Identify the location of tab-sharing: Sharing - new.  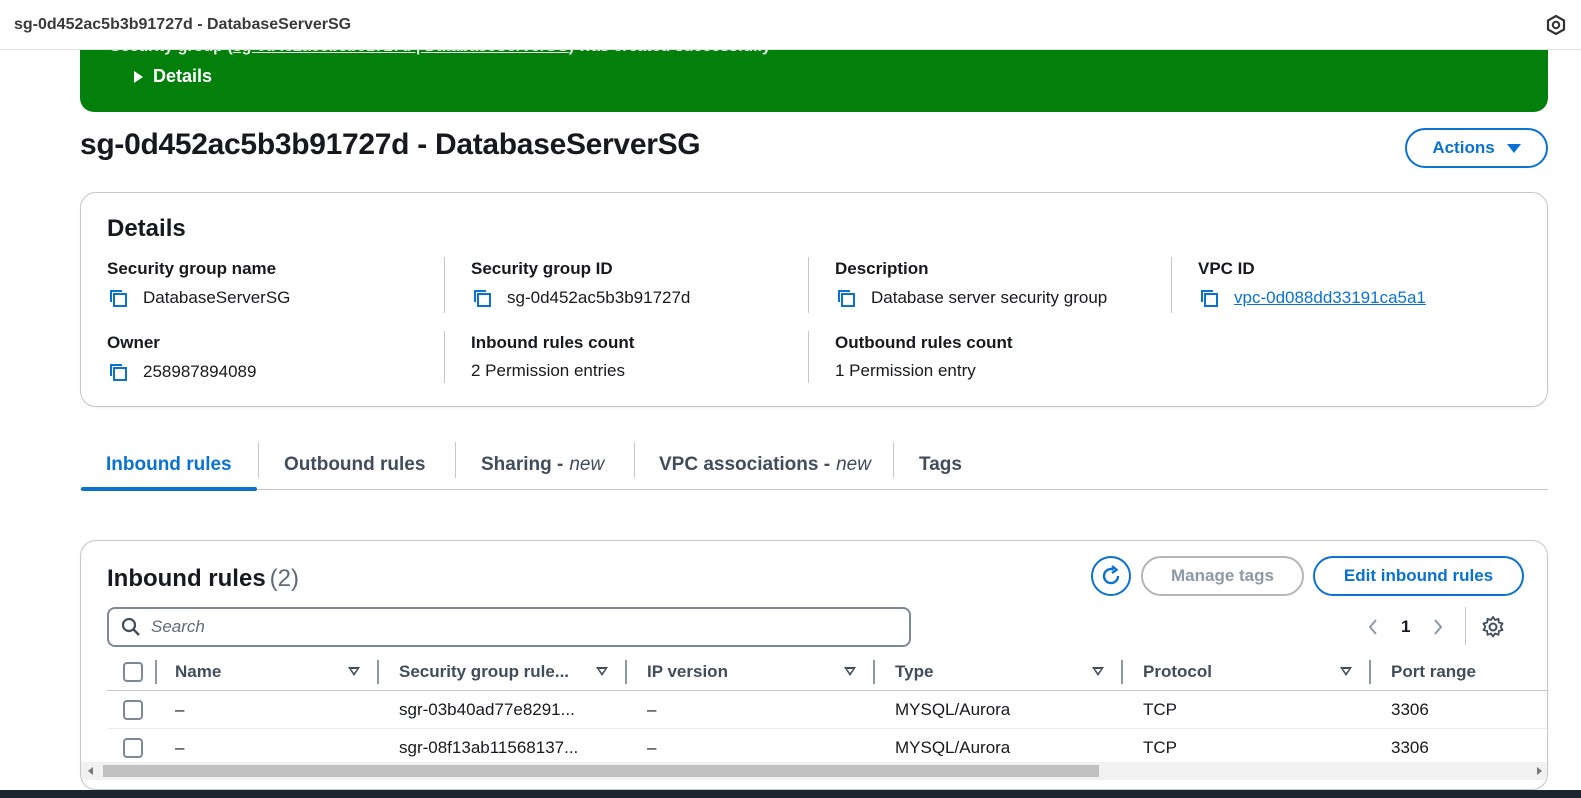
(542, 464).